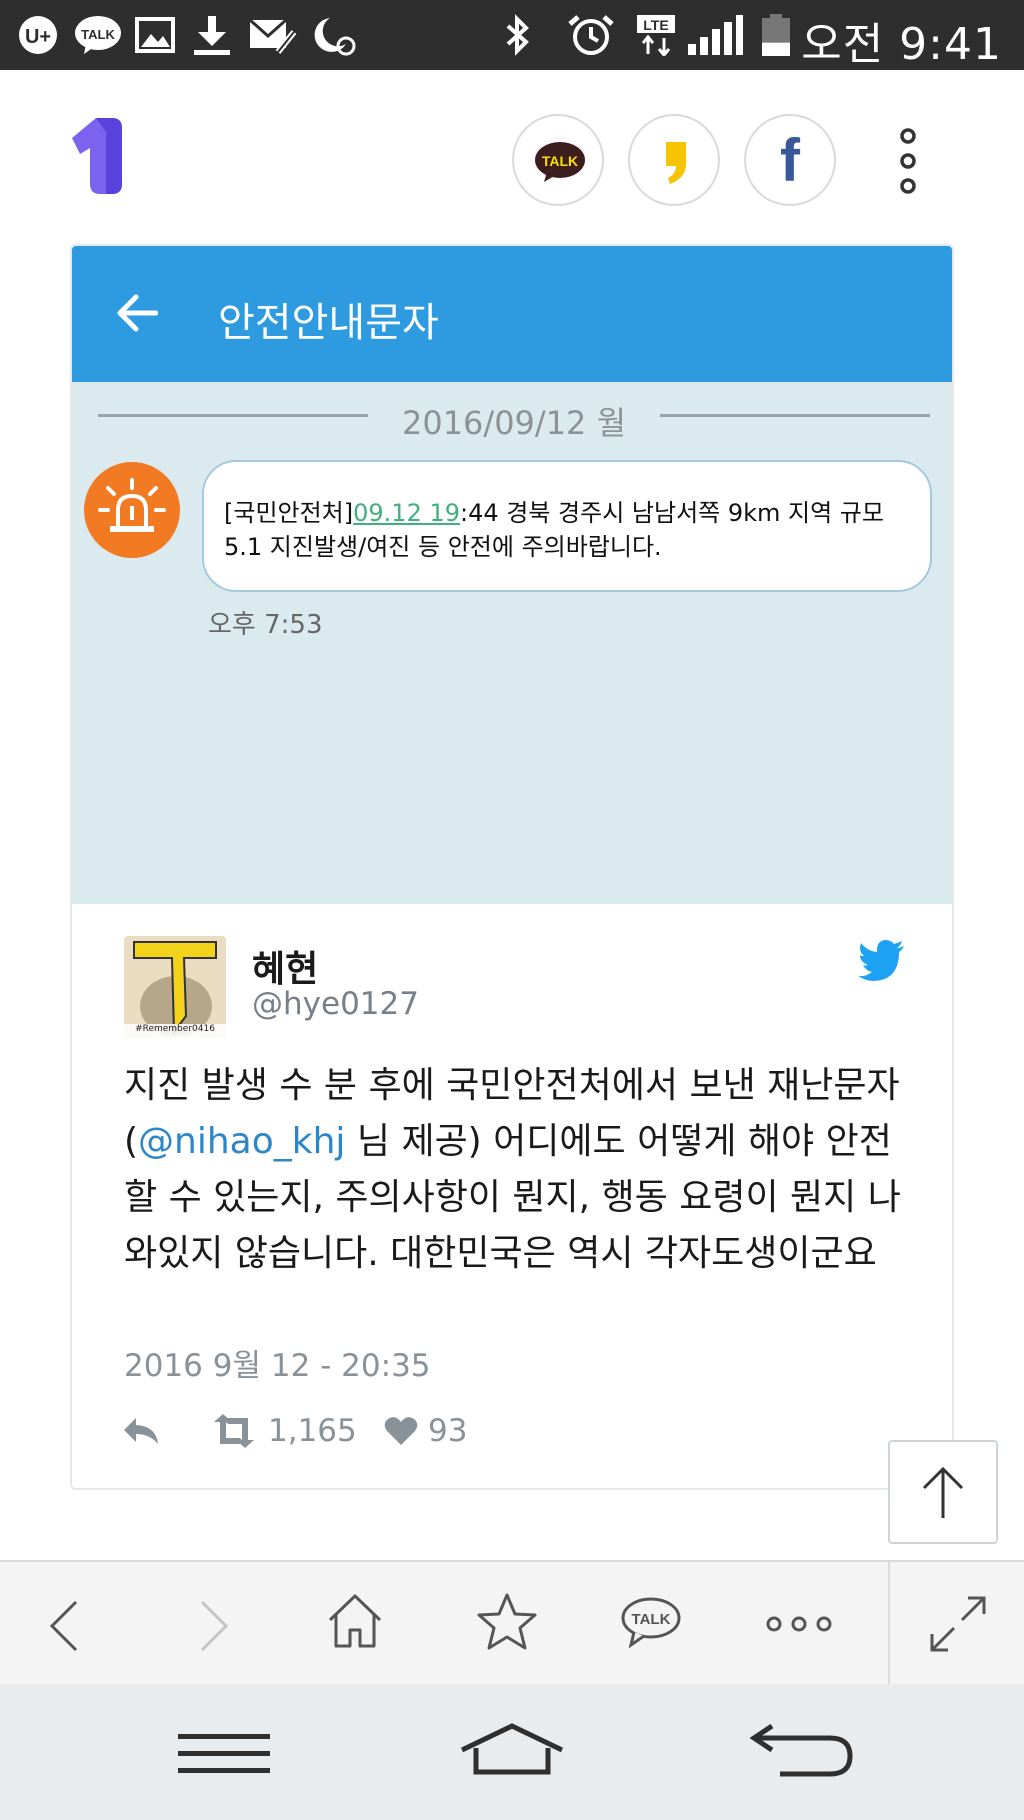 This screenshot has height=1820, width=1024. Describe the element at coordinates (132, 510) in the screenshot. I see `alert-siren-icon` at that location.